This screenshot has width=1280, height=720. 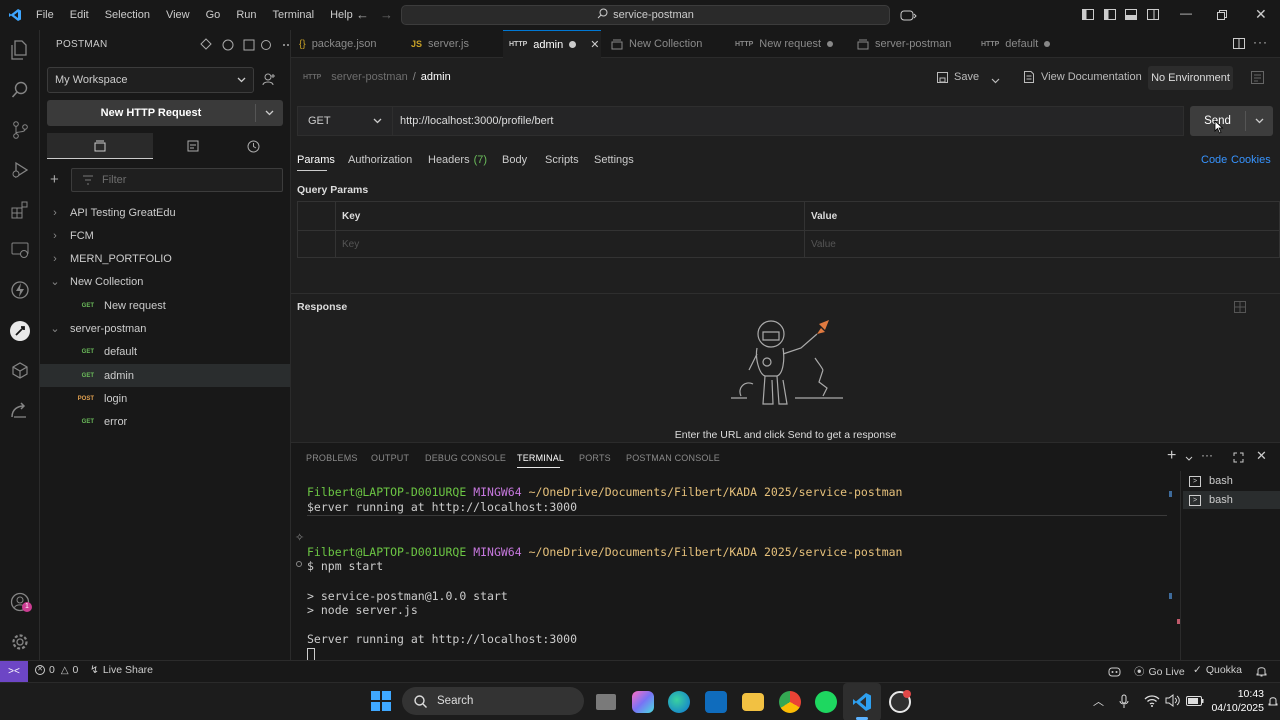 I want to click on notifications-bell-icon, so click(x=1261, y=672).